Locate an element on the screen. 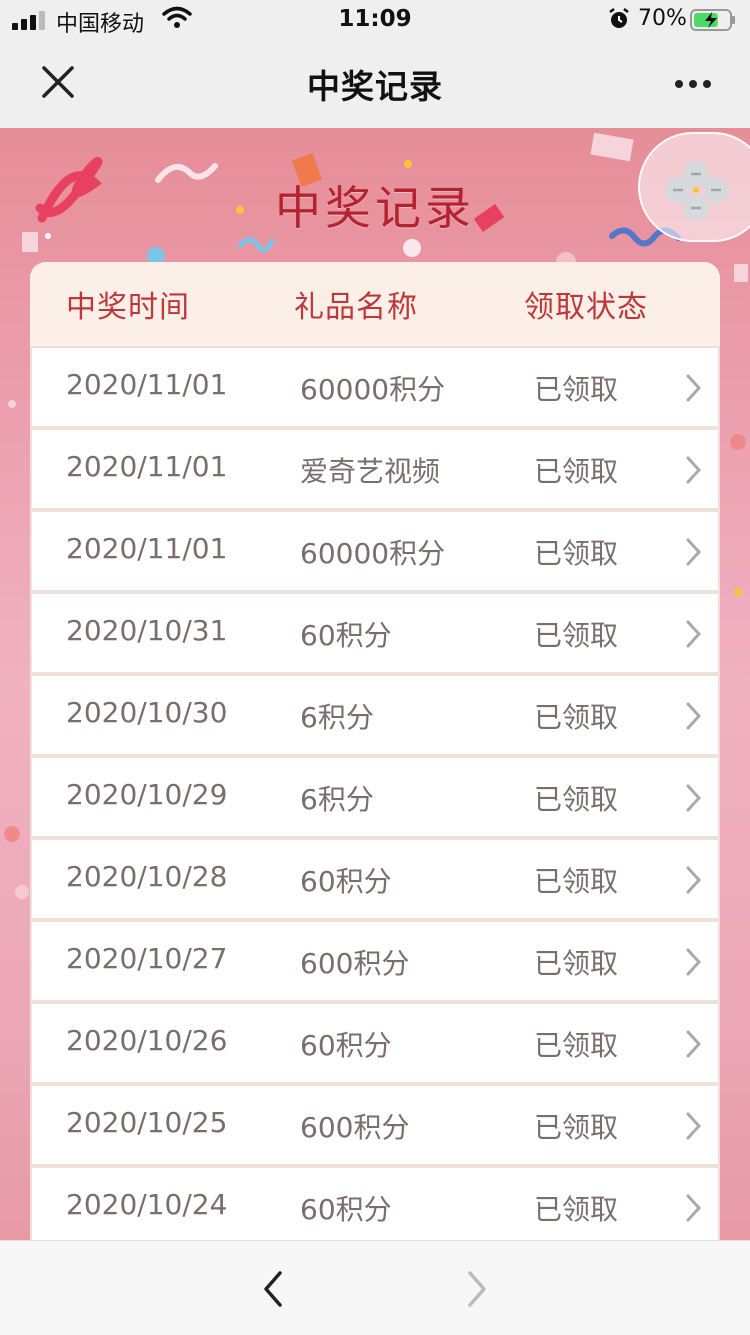  table-row: 2020/11/01 爱奇艺视频 已领取 is located at coordinates (375, 469).